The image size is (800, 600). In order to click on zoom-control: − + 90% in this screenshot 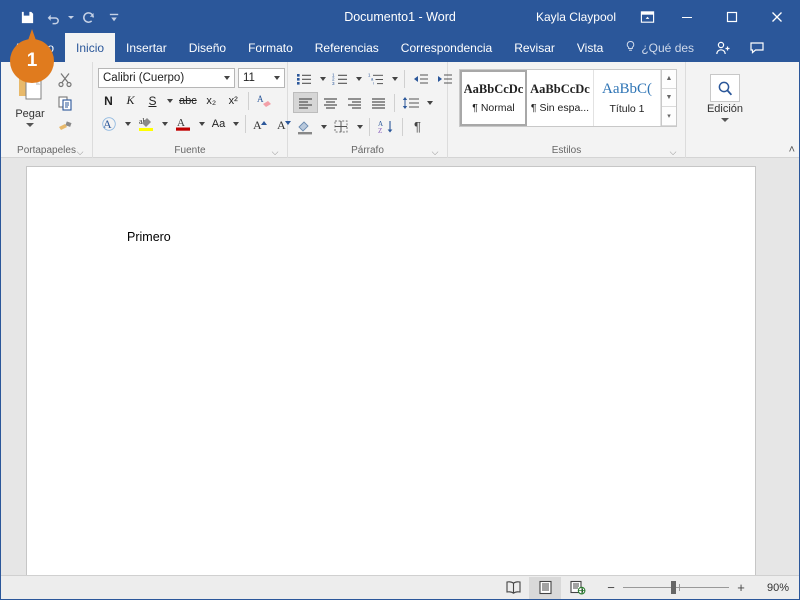, I will do `click(697, 587)`.